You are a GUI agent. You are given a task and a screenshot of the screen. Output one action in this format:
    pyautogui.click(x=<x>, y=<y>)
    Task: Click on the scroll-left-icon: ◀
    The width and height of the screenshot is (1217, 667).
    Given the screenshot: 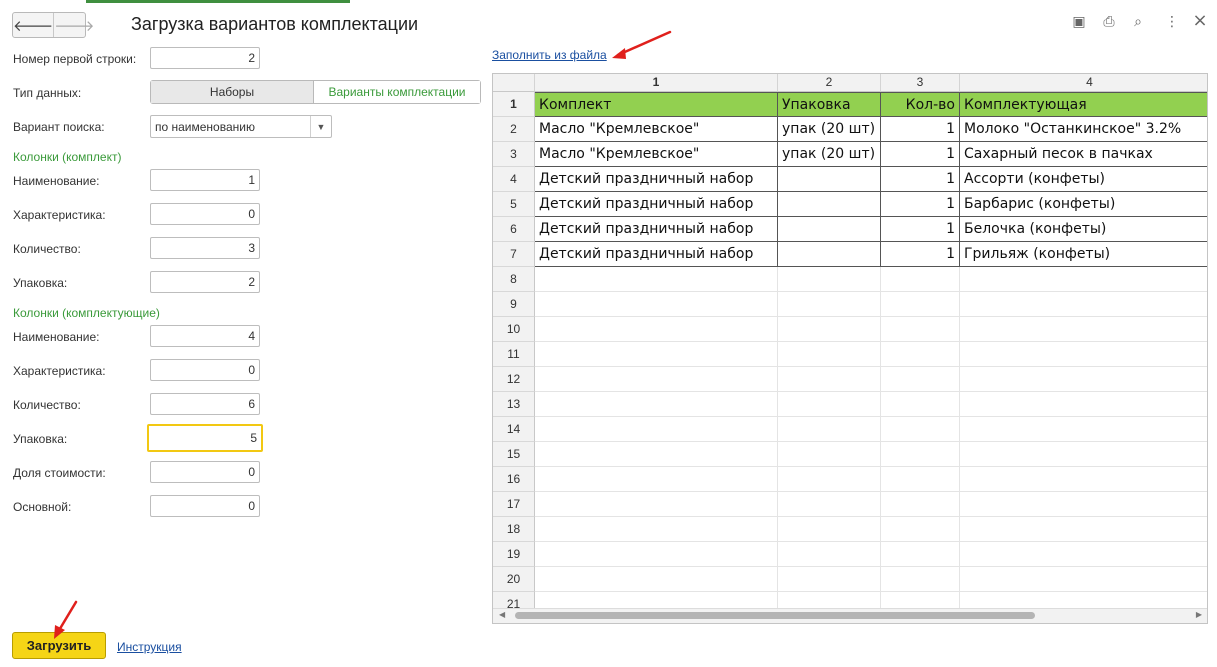 What is the action you would take?
    pyautogui.click(x=502, y=614)
    